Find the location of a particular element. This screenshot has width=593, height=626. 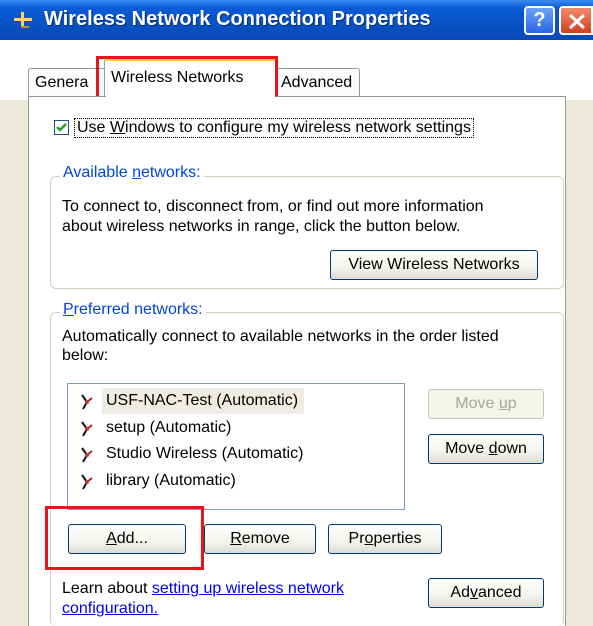

move-up-button: Move up is located at coordinates (486, 404).